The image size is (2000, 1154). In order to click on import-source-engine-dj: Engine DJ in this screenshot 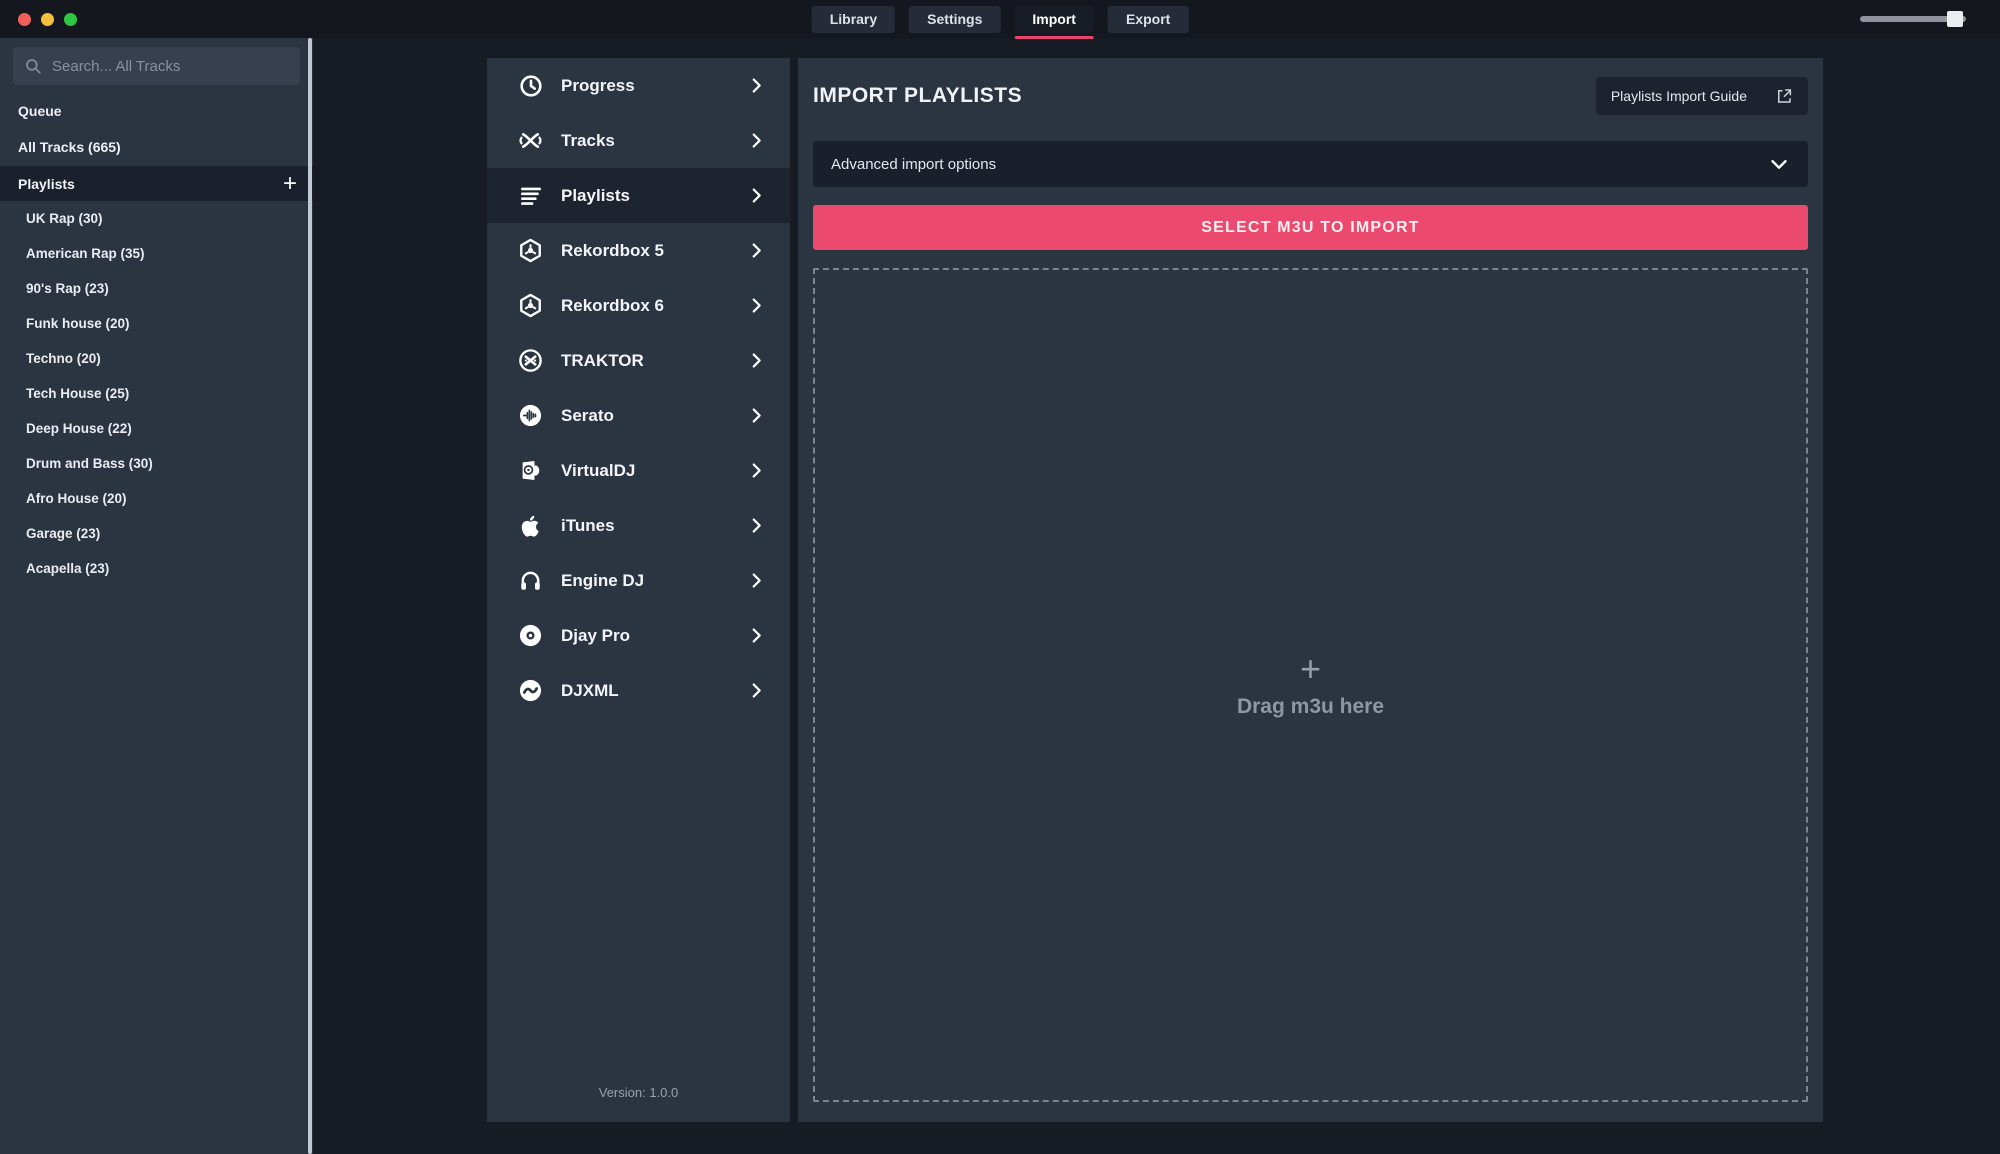, I will do `click(638, 580)`.